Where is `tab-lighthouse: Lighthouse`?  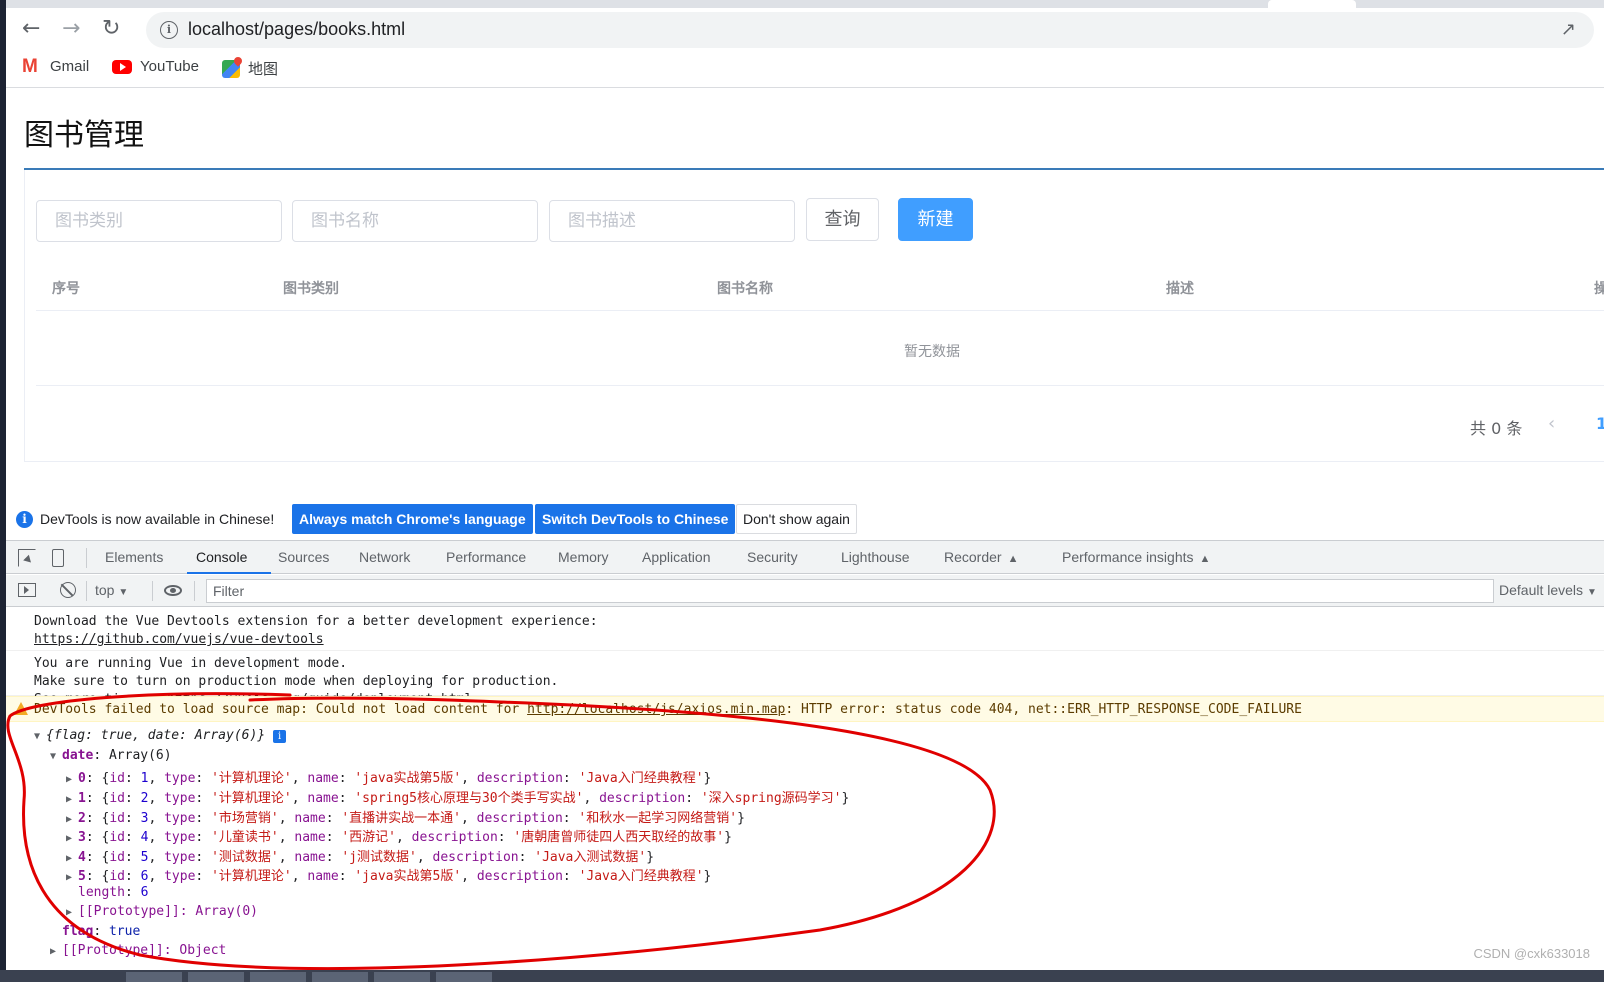
tab-lighthouse: Lighthouse is located at coordinates (875, 557).